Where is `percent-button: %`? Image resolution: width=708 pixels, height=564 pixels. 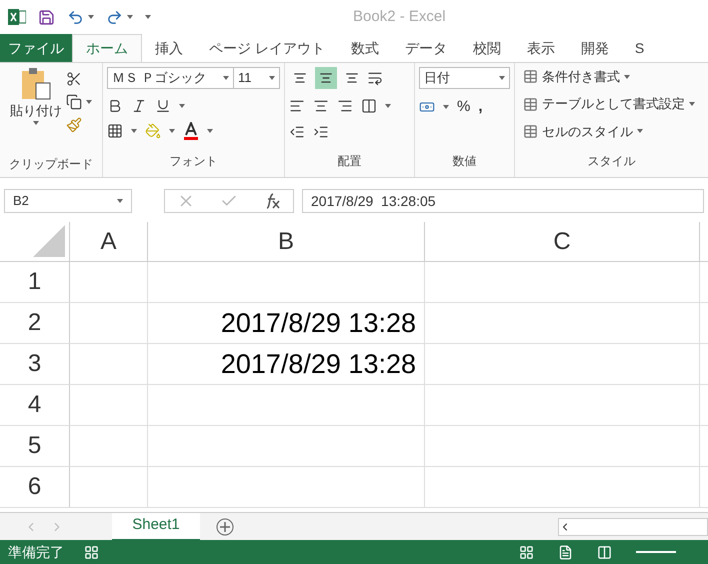
percent-button: % is located at coordinates (463, 107).